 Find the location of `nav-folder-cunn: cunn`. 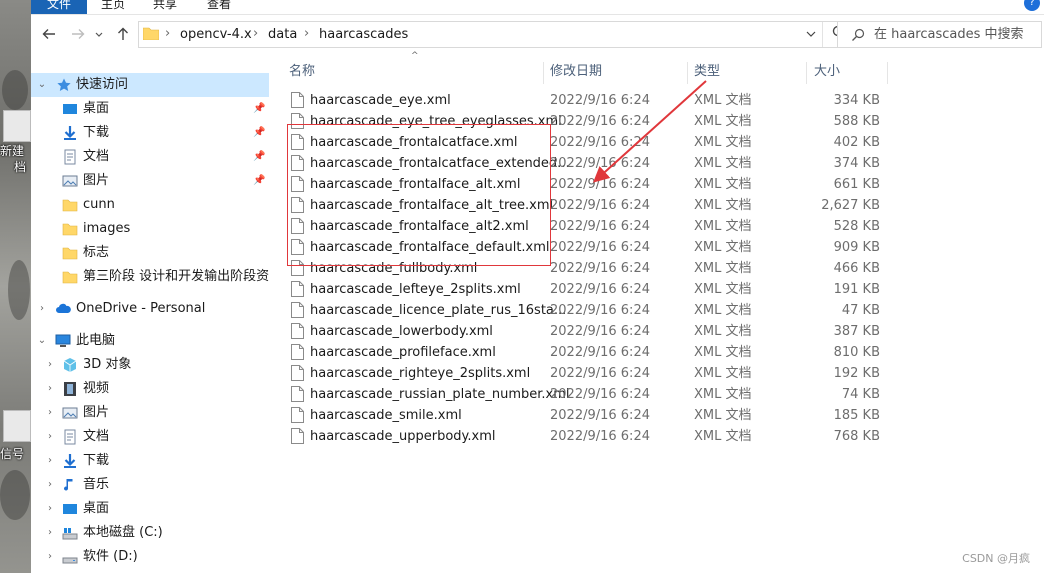

nav-folder-cunn: cunn is located at coordinates (150, 205).